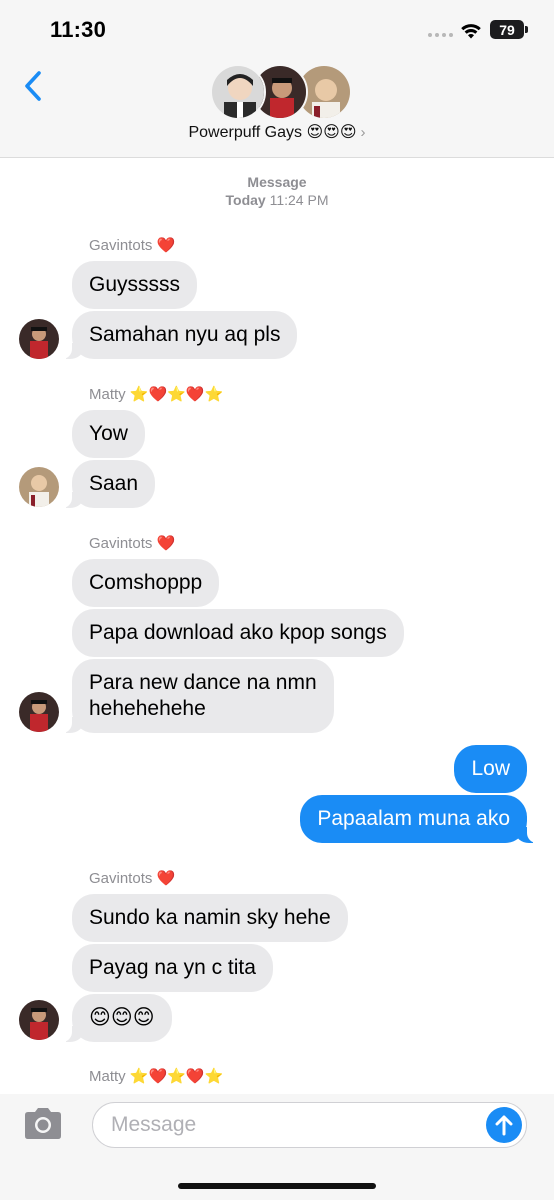  I want to click on message-bubble: Guysssss, so click(135, 285).